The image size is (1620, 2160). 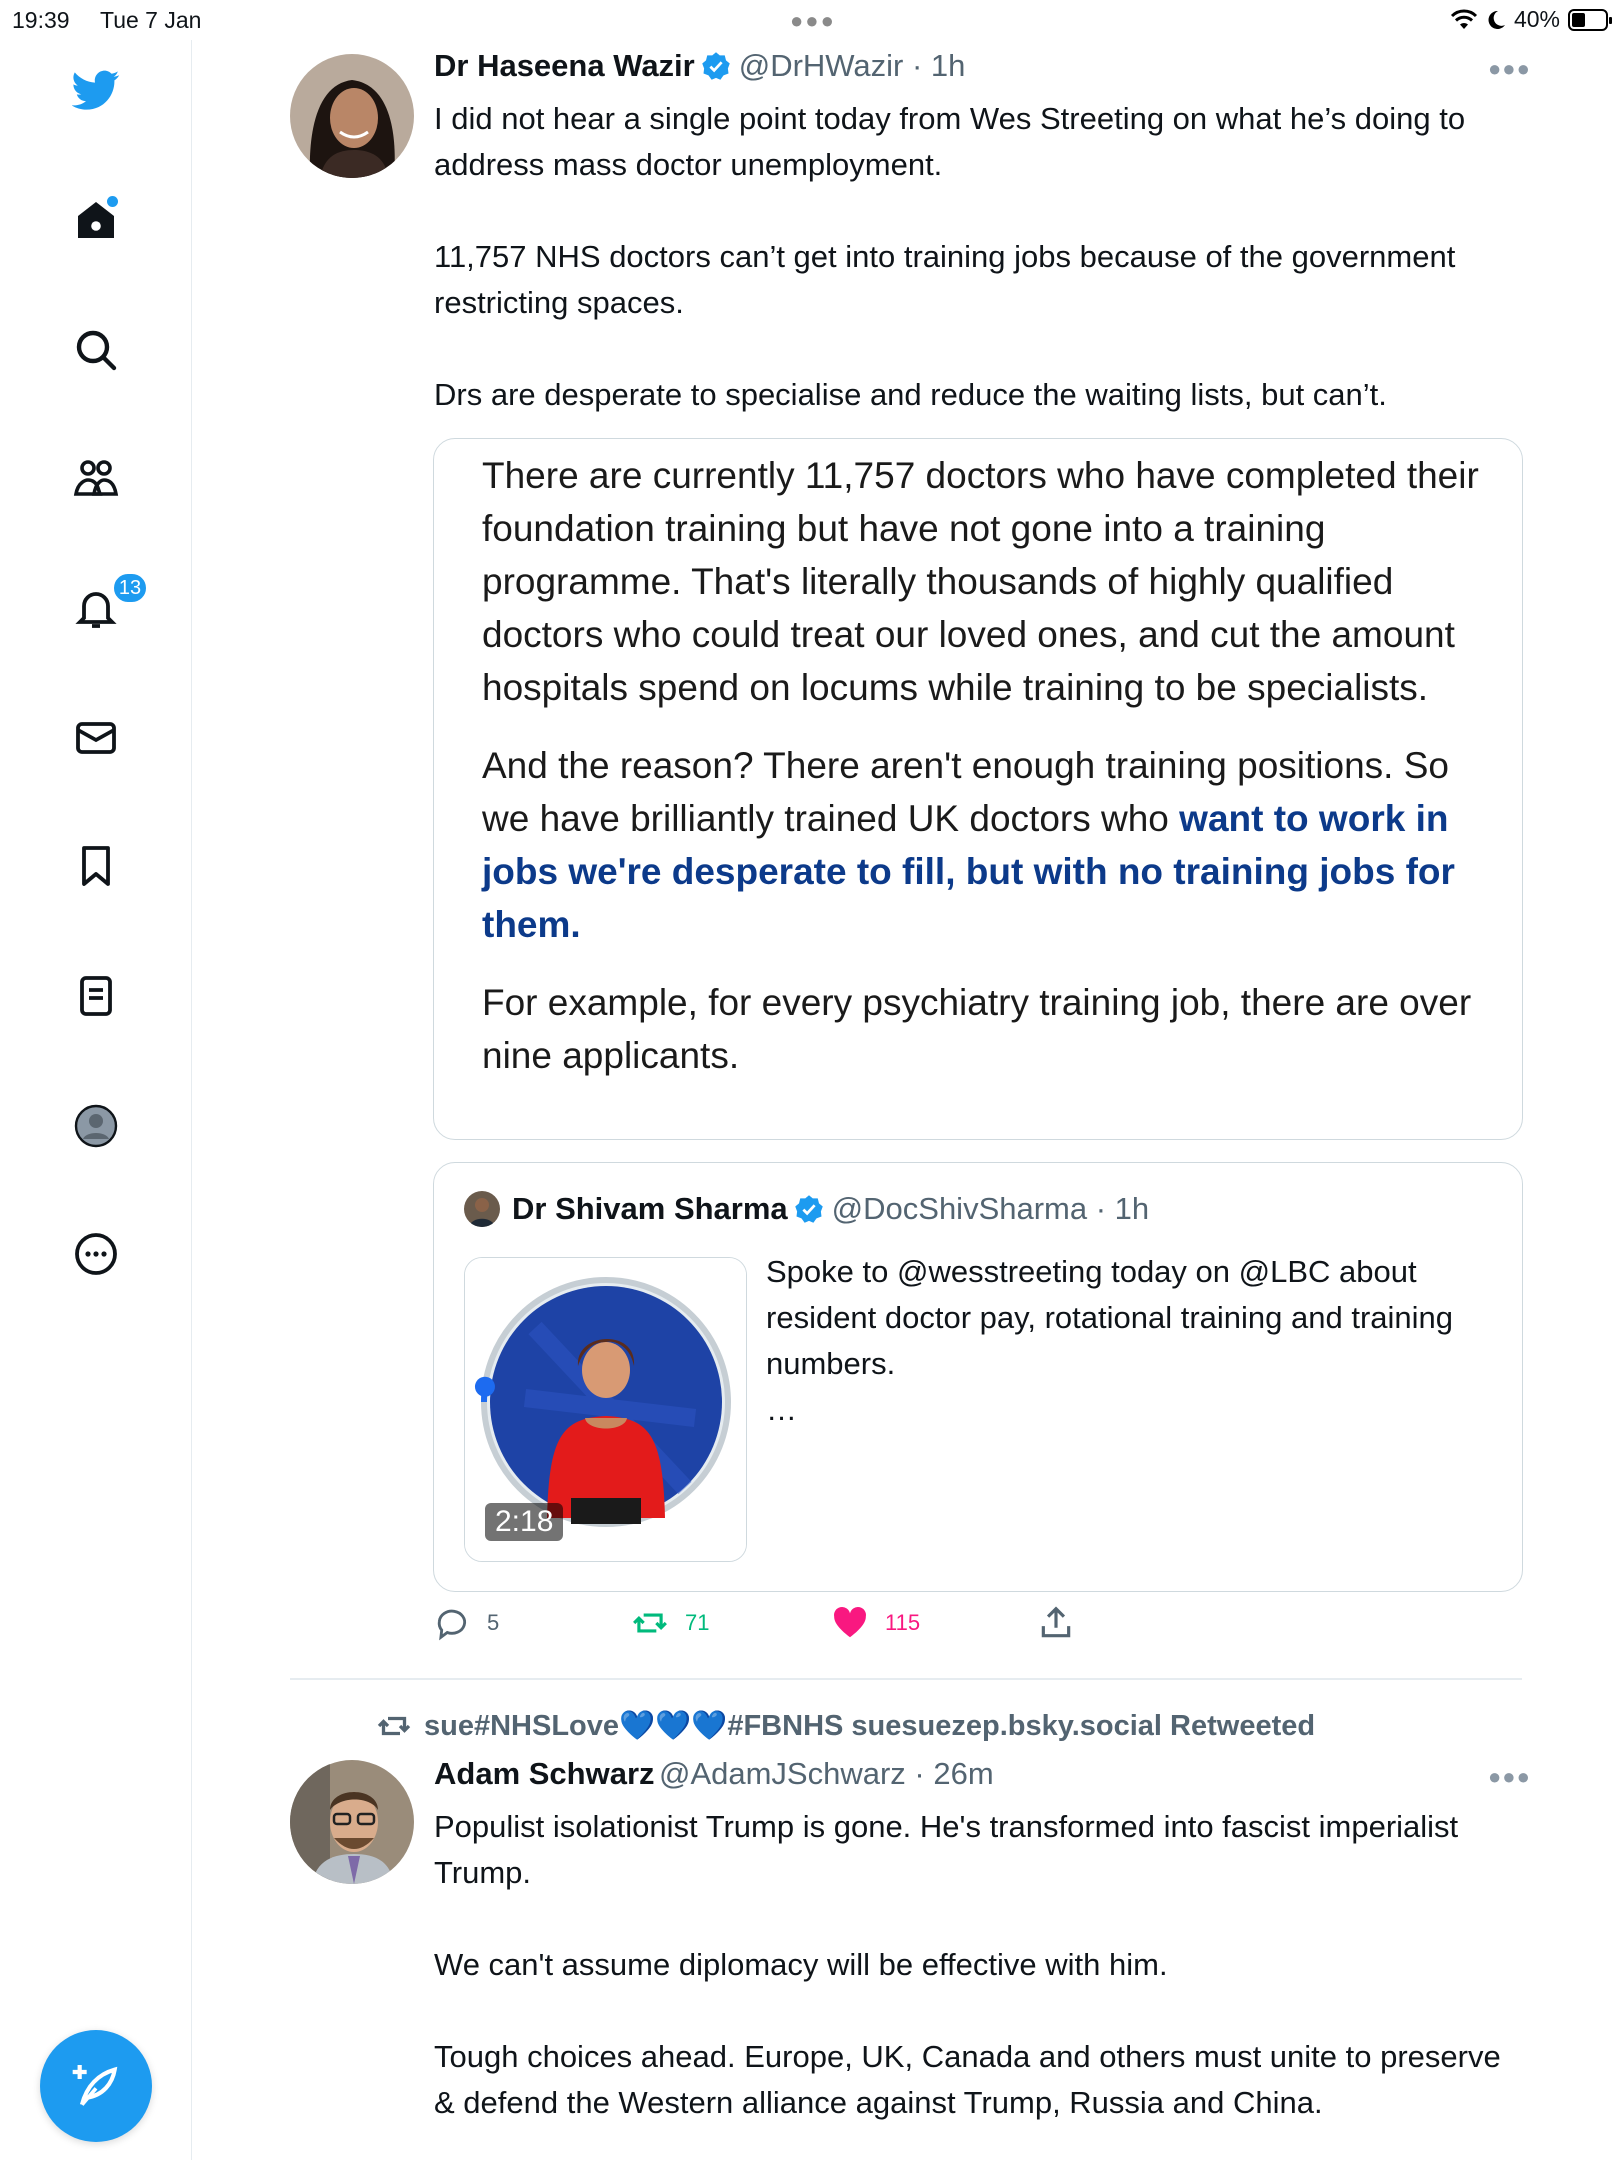 I want to click on profile-nav-button, so click(x=96, y=1126).